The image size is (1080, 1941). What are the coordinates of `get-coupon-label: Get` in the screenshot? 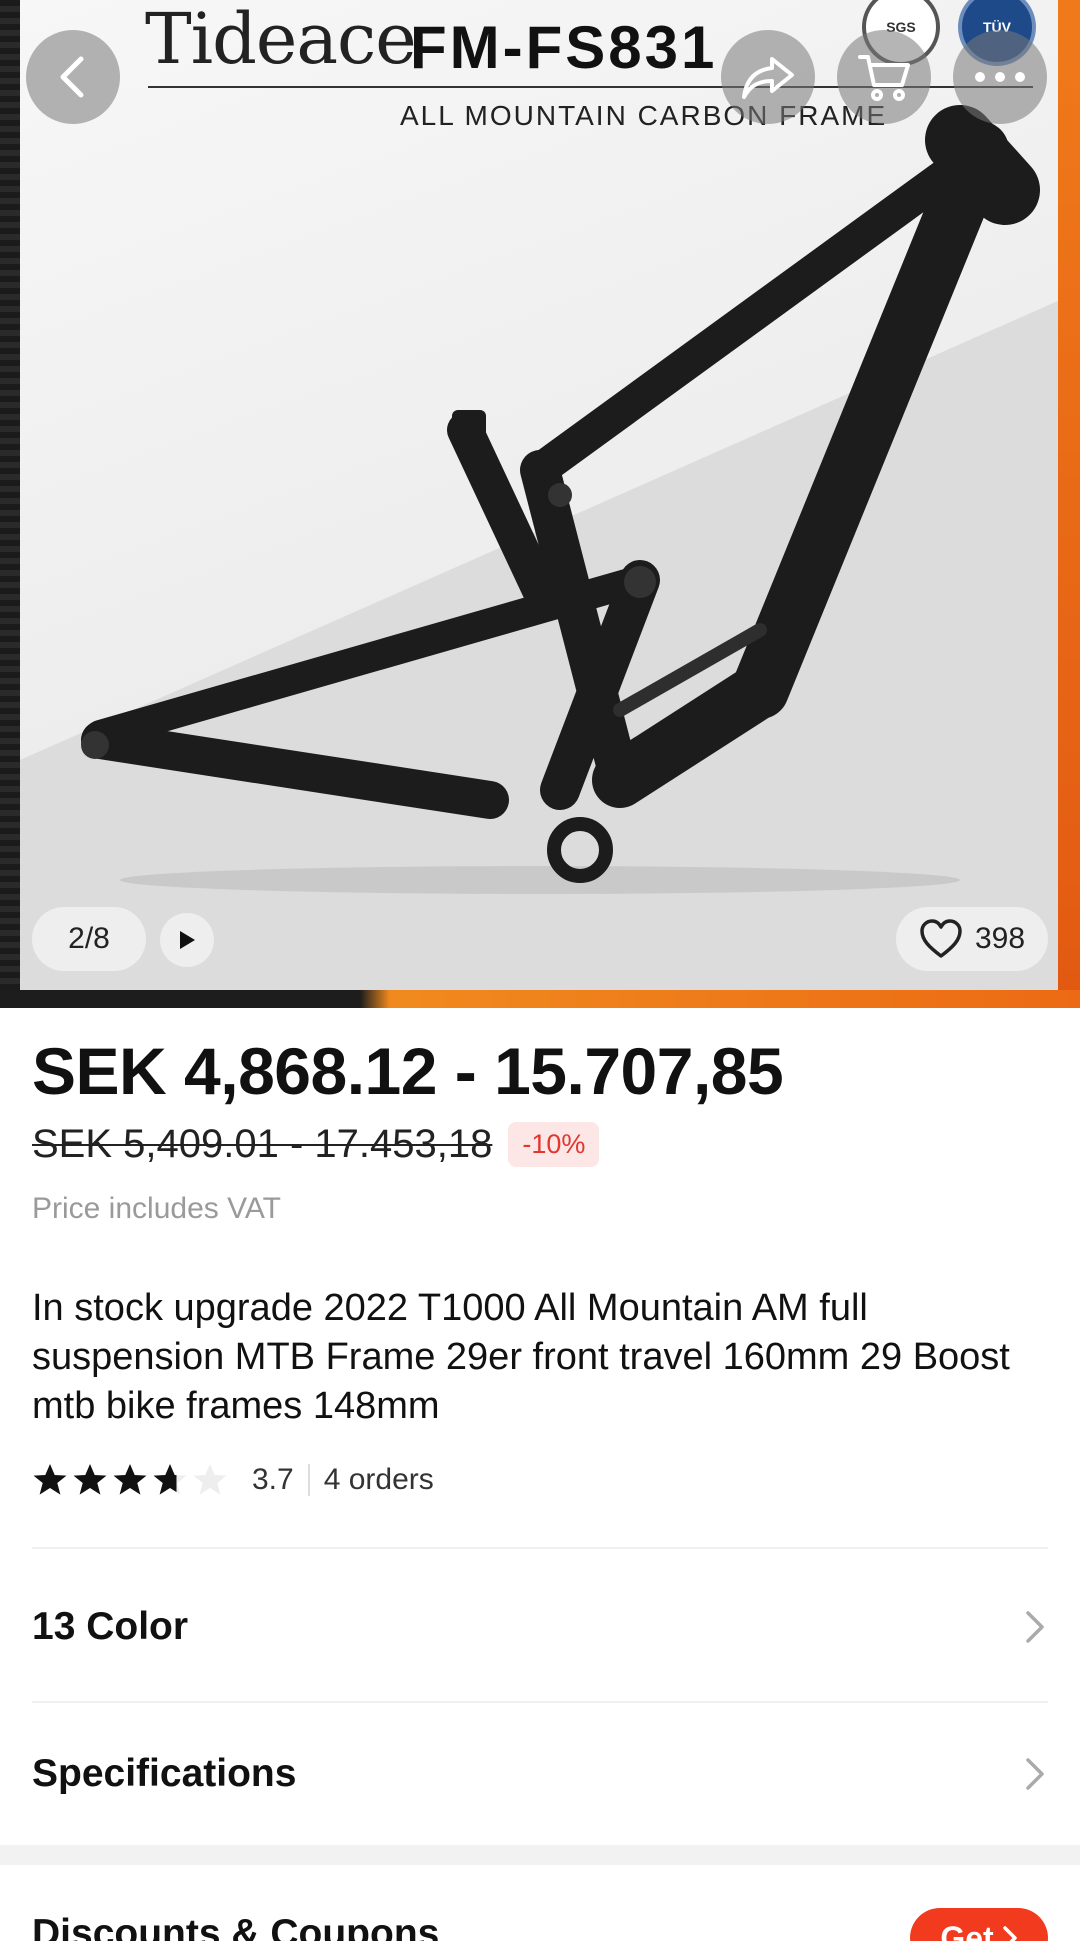 It's located at (967, 1930).